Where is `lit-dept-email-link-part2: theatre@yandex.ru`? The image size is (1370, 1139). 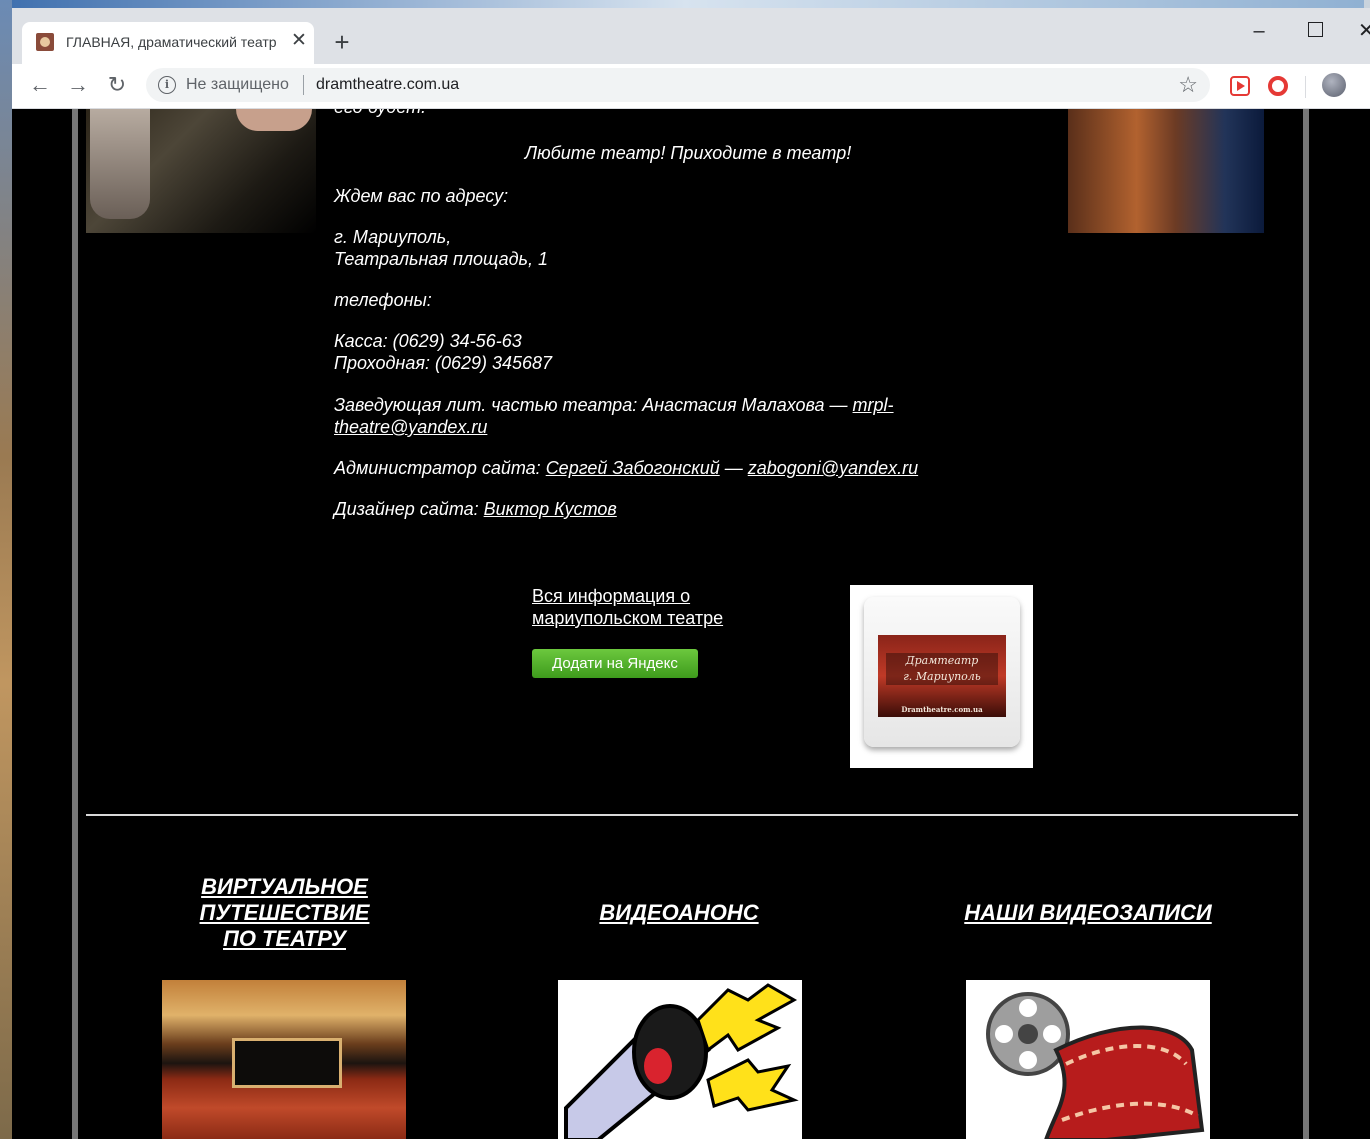
lit-dept-email-link-part2: theatre@yandex.ru is located at coordinates (410, 427).